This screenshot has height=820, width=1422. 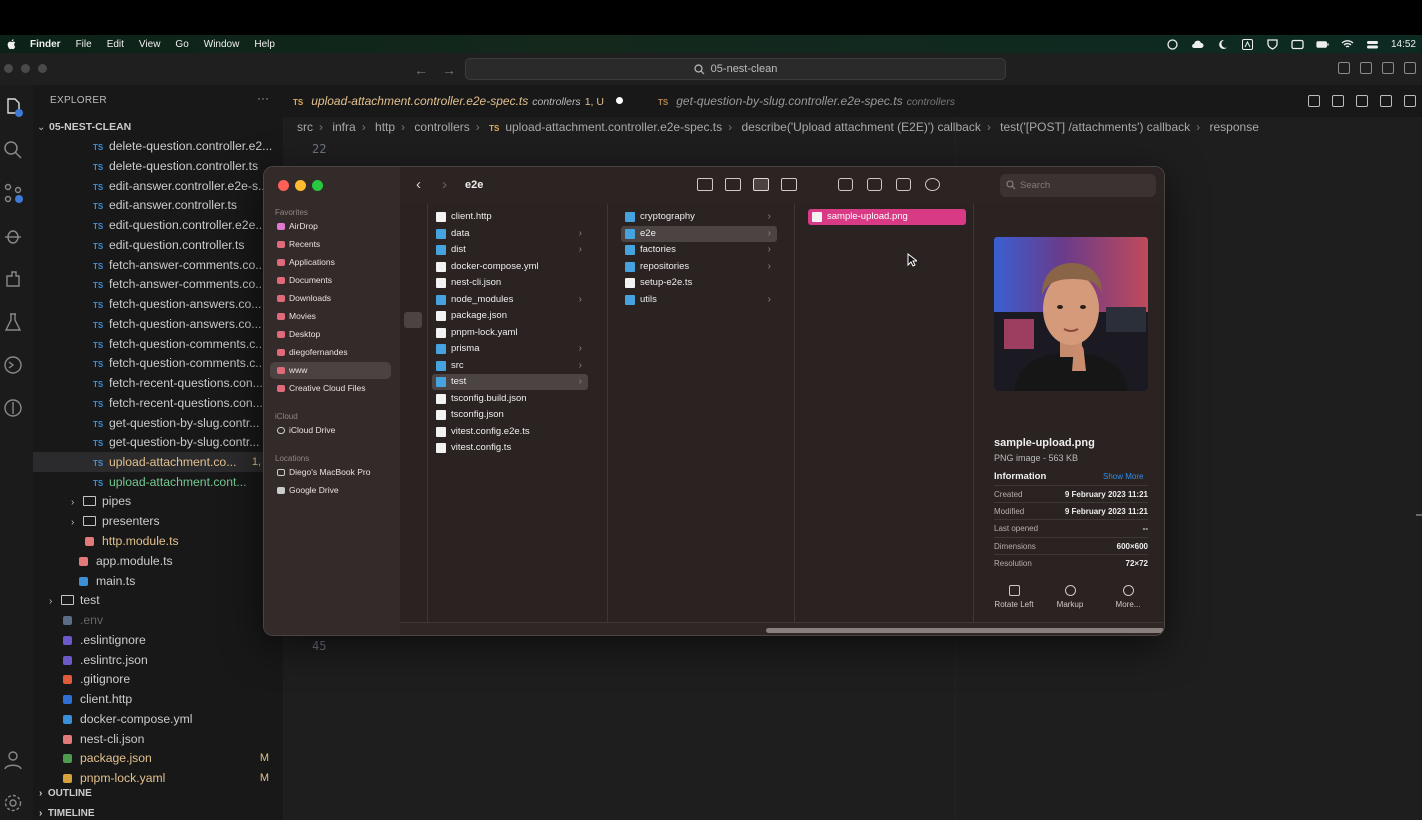 I want to click on back-arrow-icon: ←, so click(x=421, y=70).